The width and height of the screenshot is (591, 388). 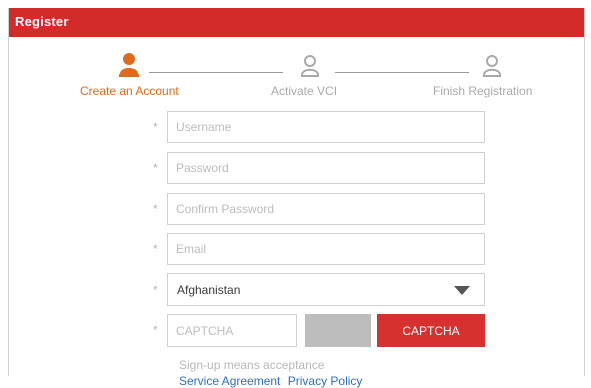 I want to click on service-agreement-link: Service Agreement, so click(x=229, y=381).